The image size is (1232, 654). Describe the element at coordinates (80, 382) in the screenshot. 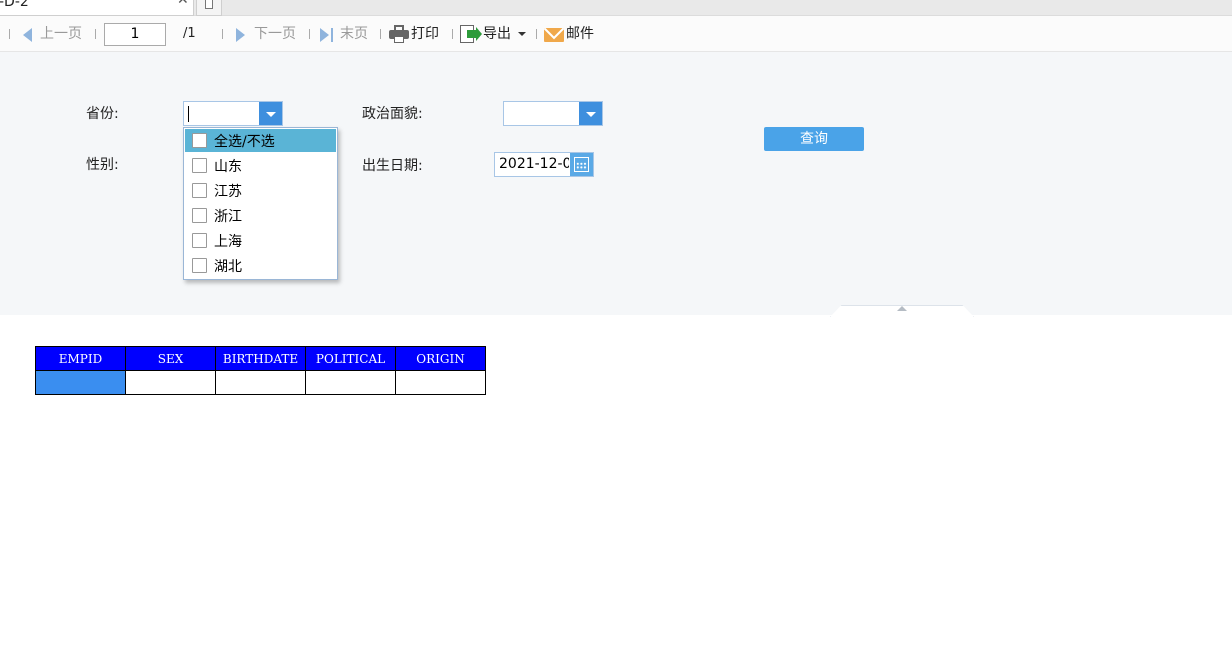

I see `table-cell-selected` at that location.